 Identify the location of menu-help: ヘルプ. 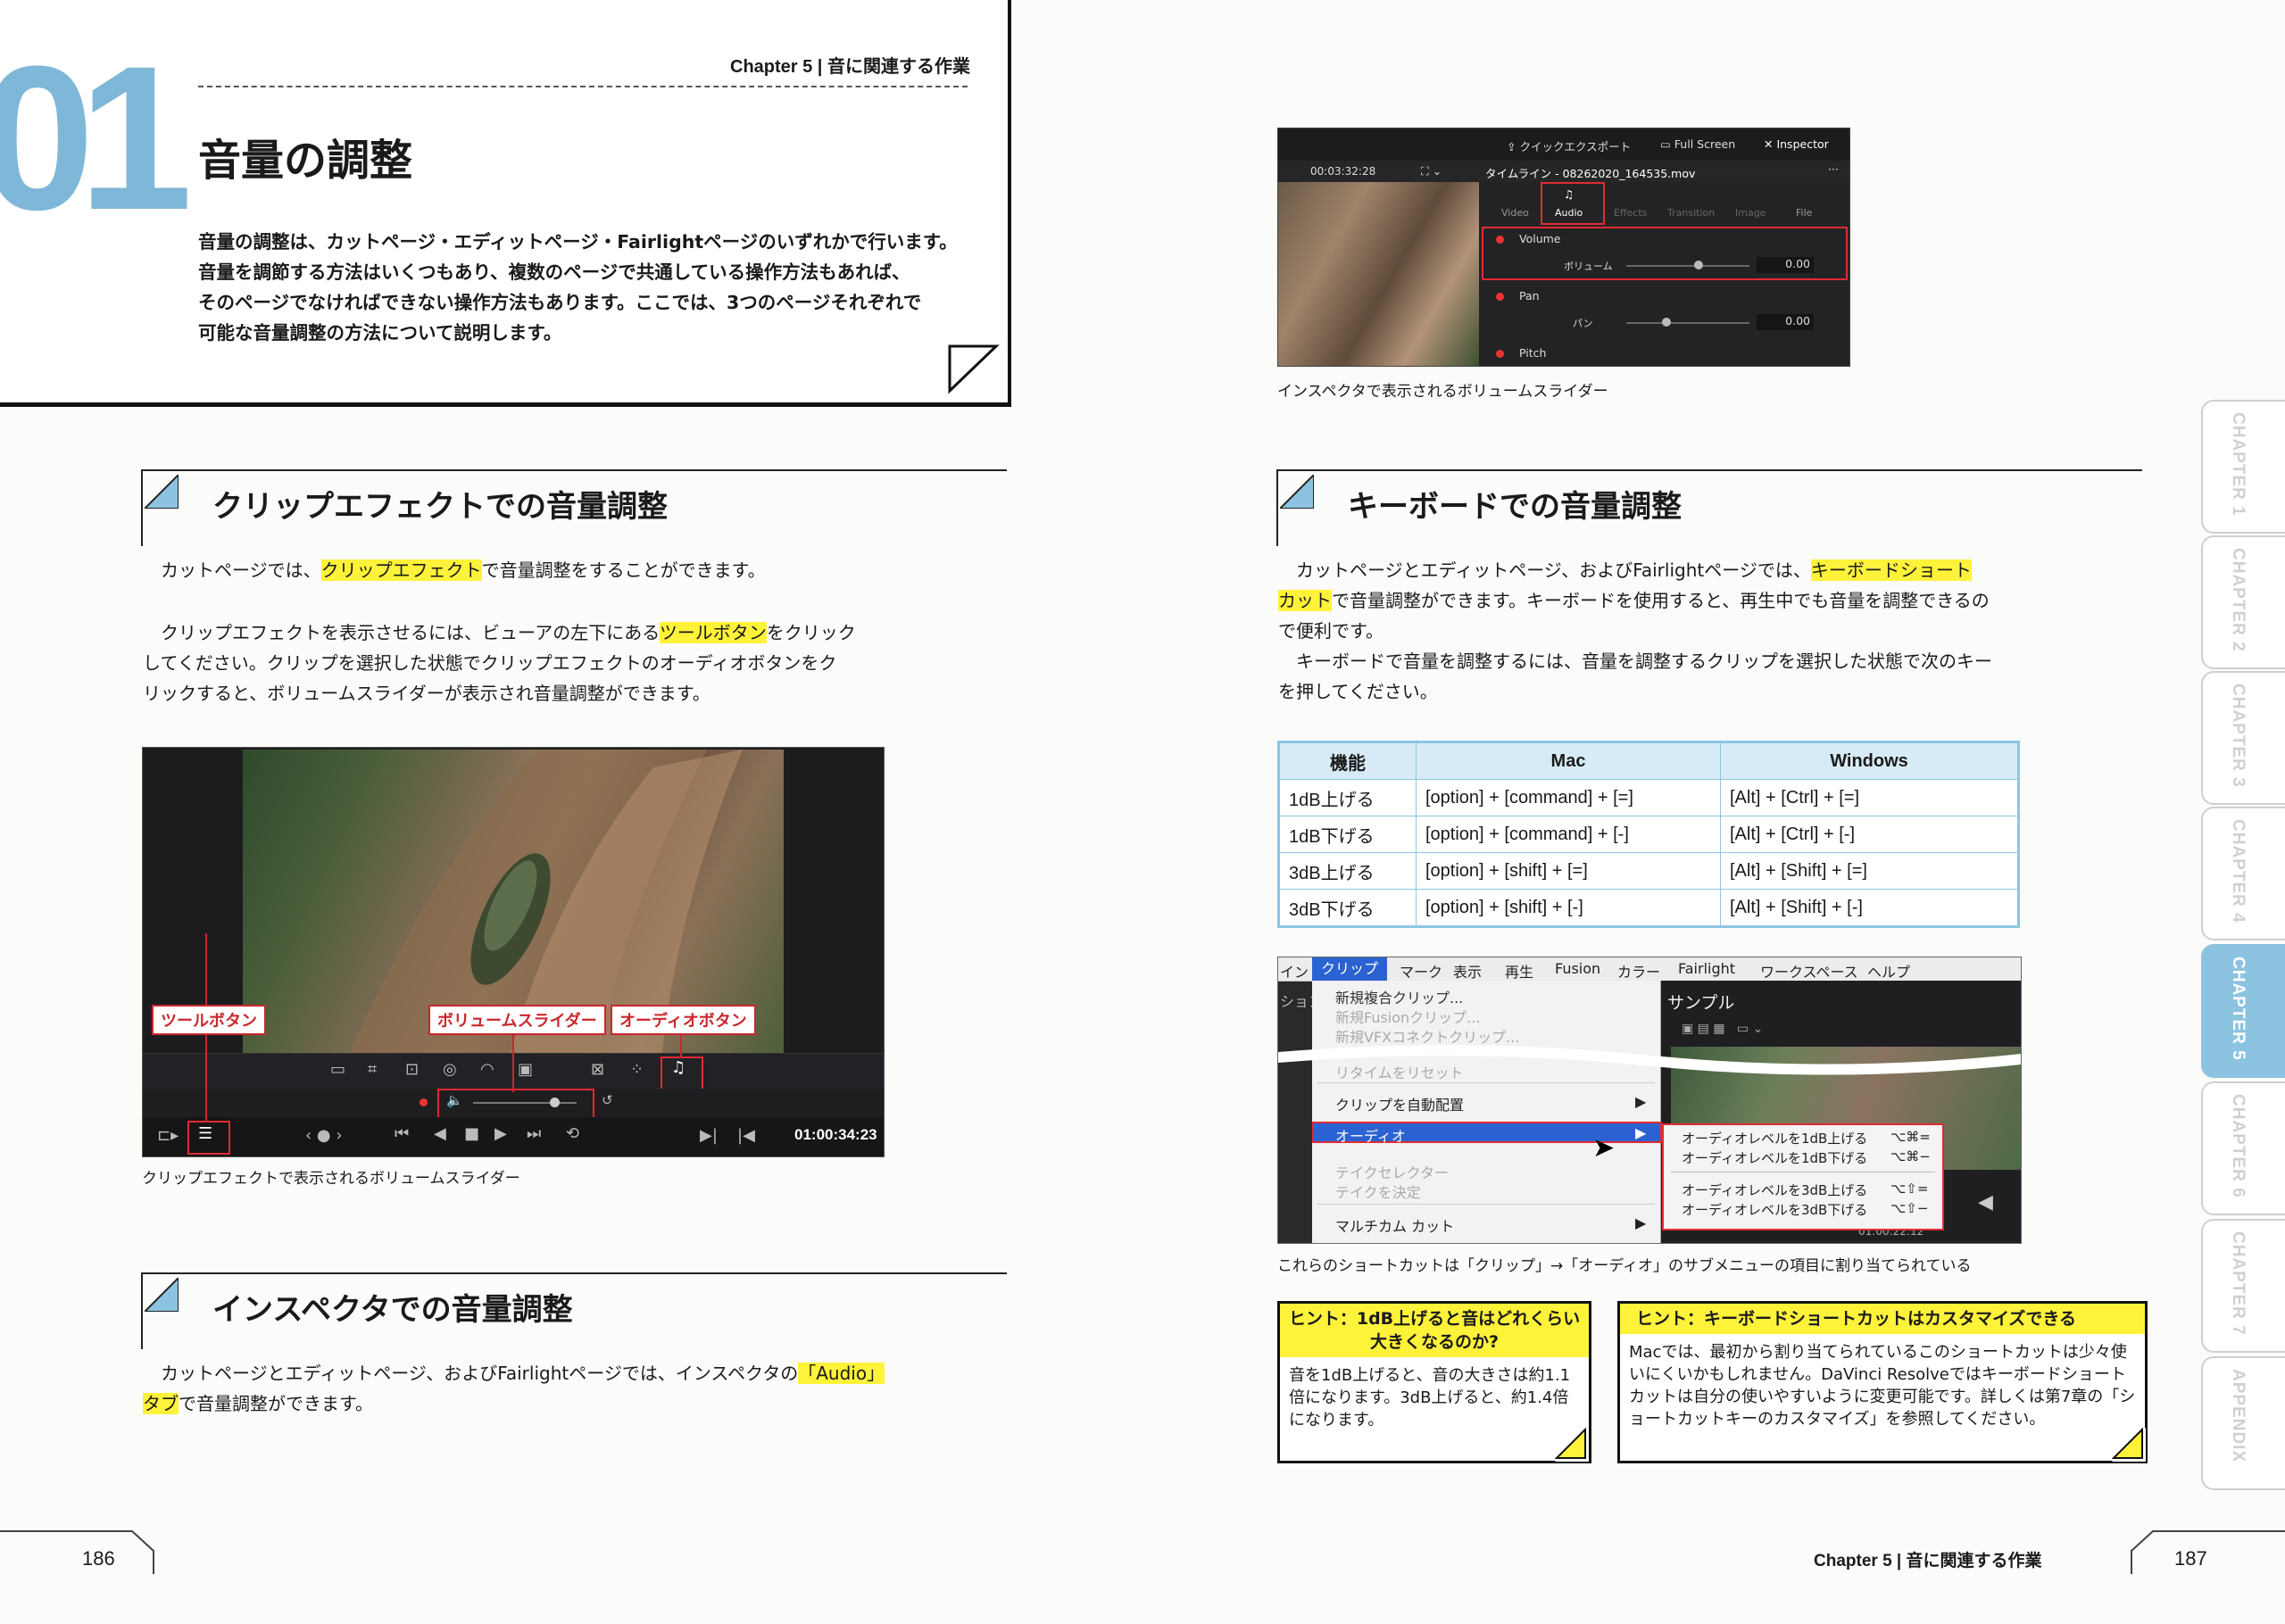
(1888, 971).